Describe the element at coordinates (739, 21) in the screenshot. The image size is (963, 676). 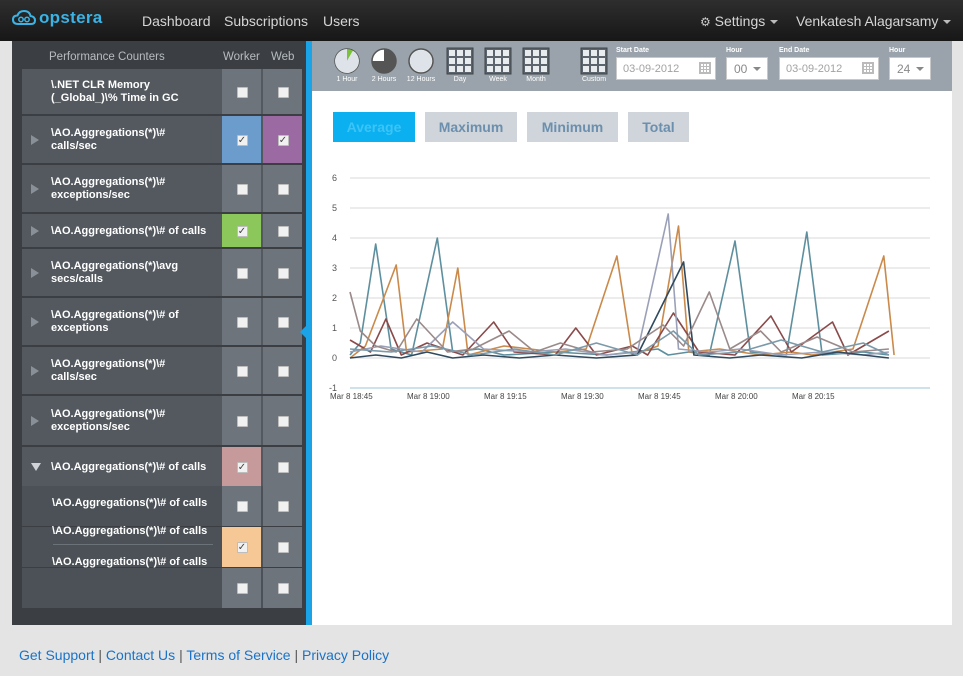
I see `settings-menu: ⚙ Settings` at that location.